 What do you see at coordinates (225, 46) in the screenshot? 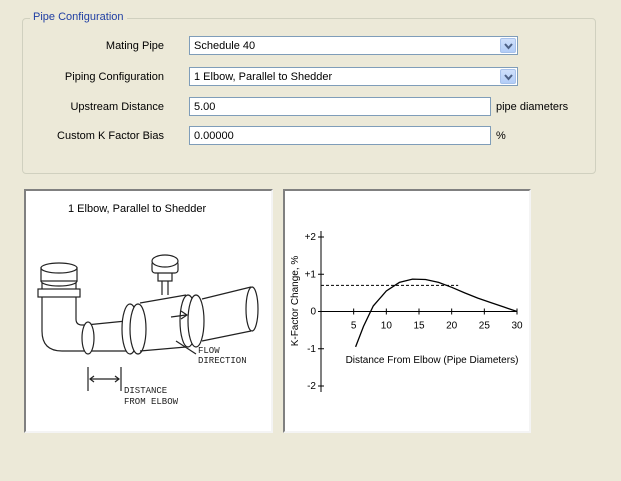
I see `mating-pipe-value: Schedule 40` at bounding box center [225, 46].